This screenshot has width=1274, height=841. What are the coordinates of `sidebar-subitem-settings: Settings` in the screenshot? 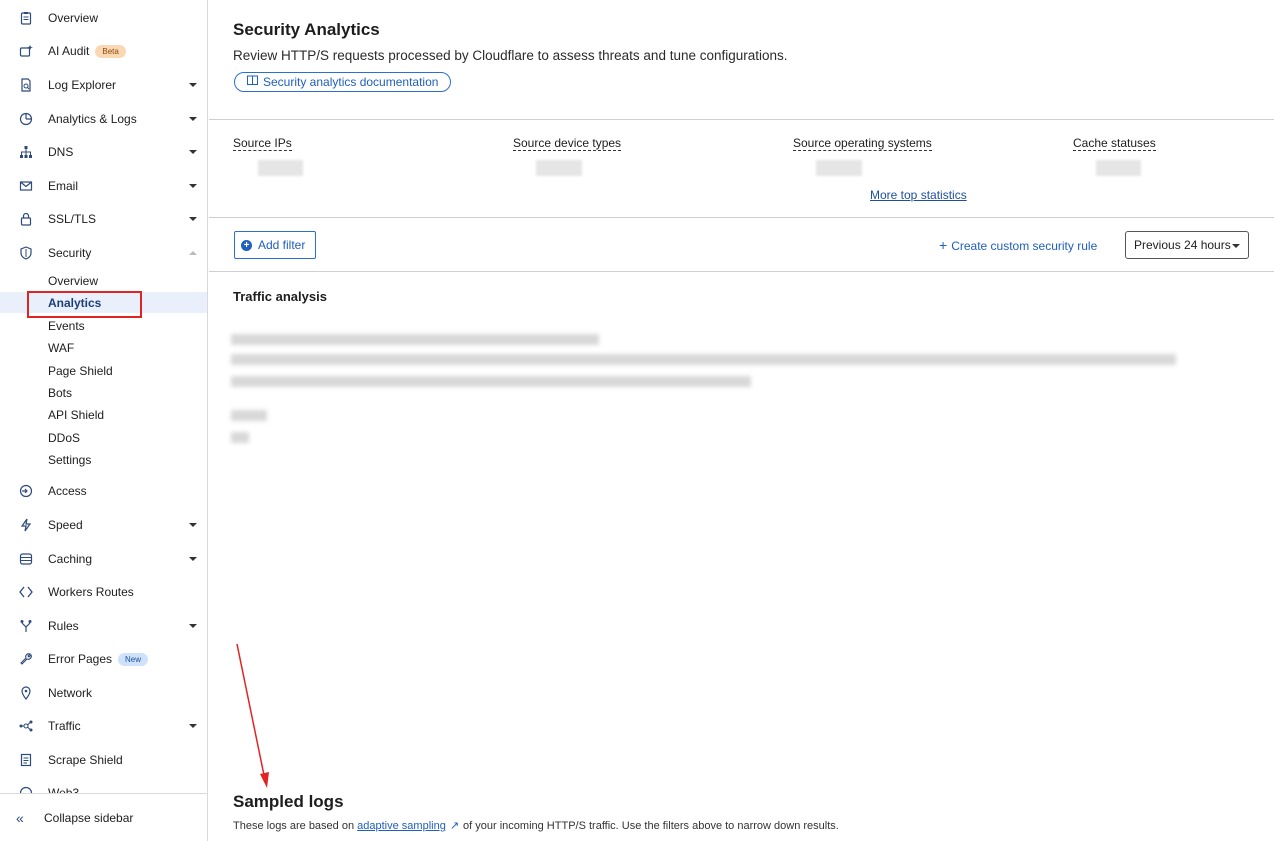 It's located at (103, 459).